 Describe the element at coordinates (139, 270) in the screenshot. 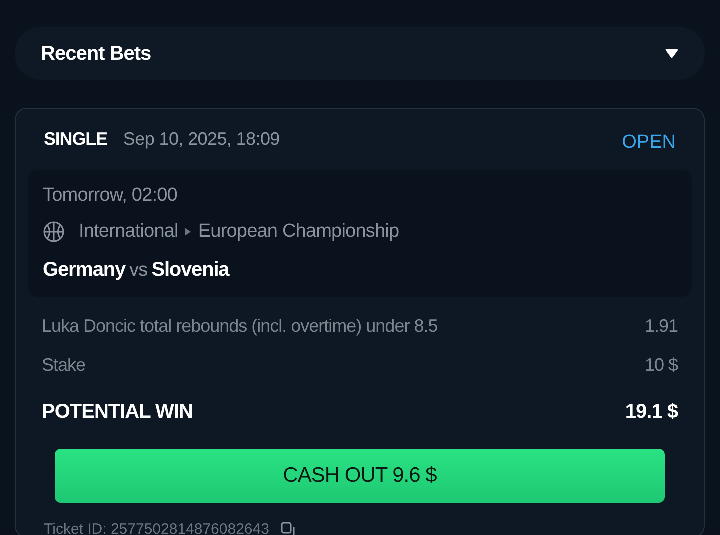

I see `versus-label: vs` at that location.